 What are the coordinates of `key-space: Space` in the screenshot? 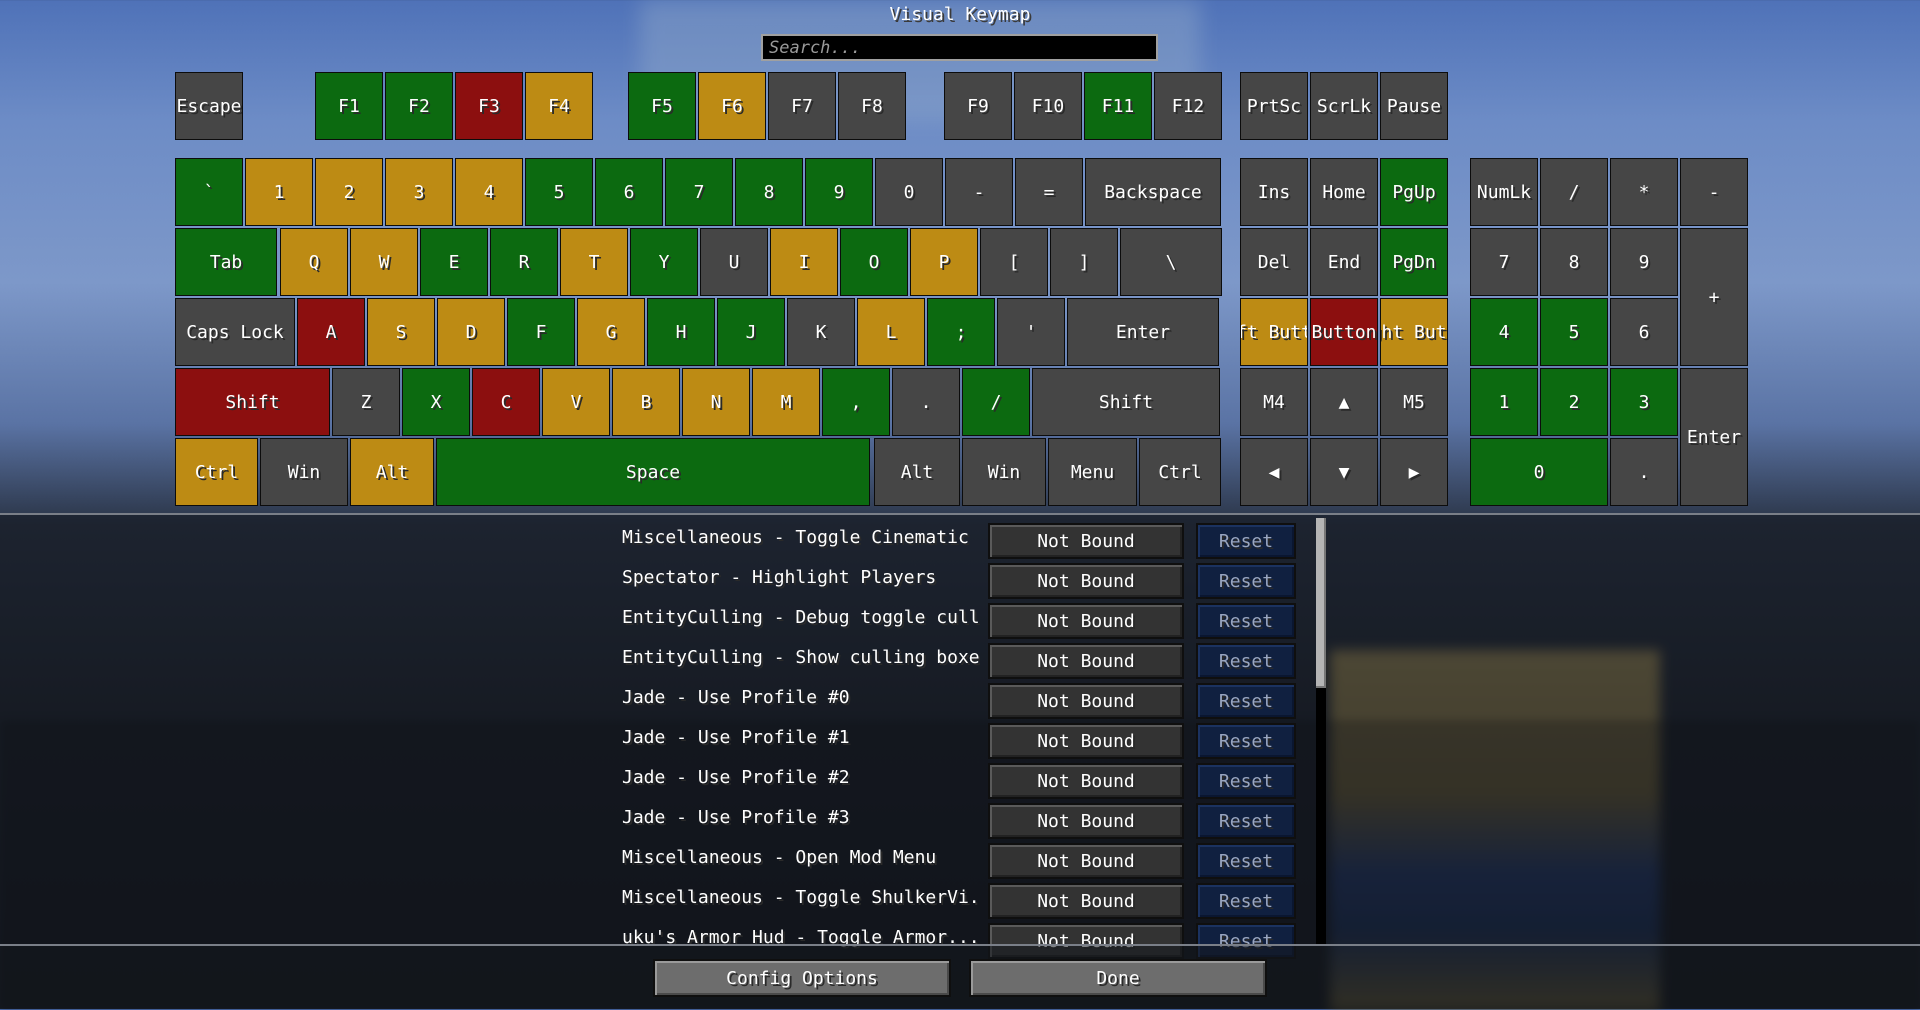 It's located at (653, 472).